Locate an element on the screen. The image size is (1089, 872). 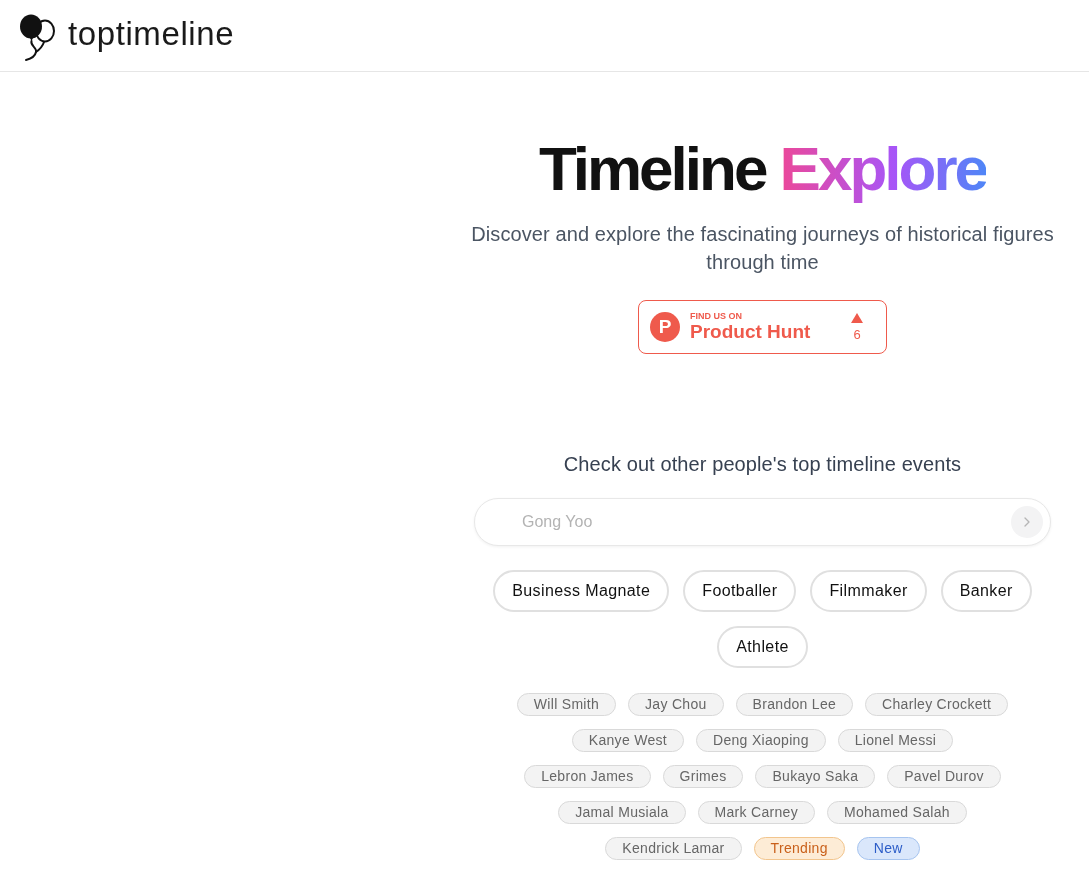
person-tag: Deng Xiaoping is located at coordinates (761, 740).